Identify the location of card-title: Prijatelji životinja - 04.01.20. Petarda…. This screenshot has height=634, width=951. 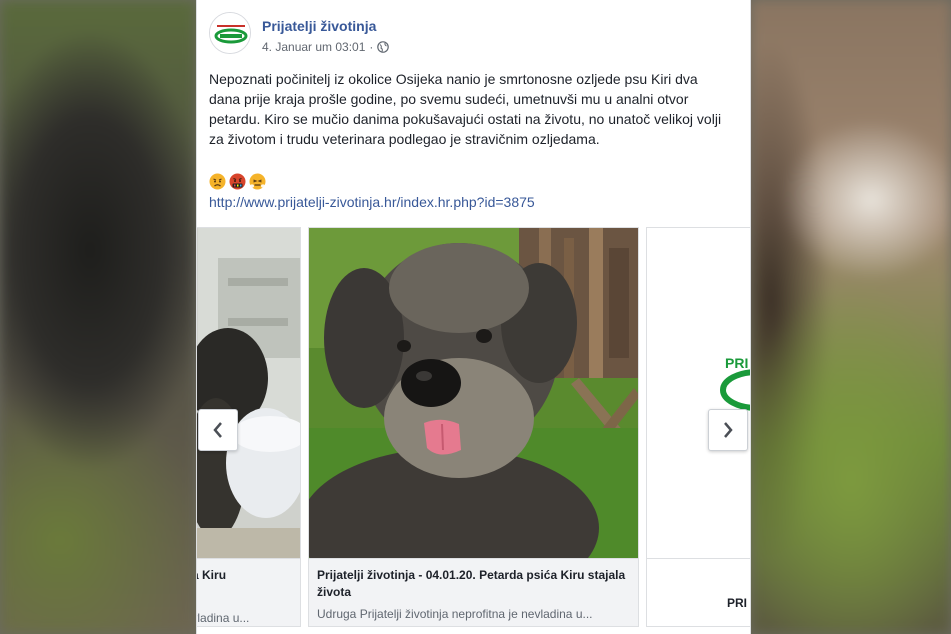
(473, 584).